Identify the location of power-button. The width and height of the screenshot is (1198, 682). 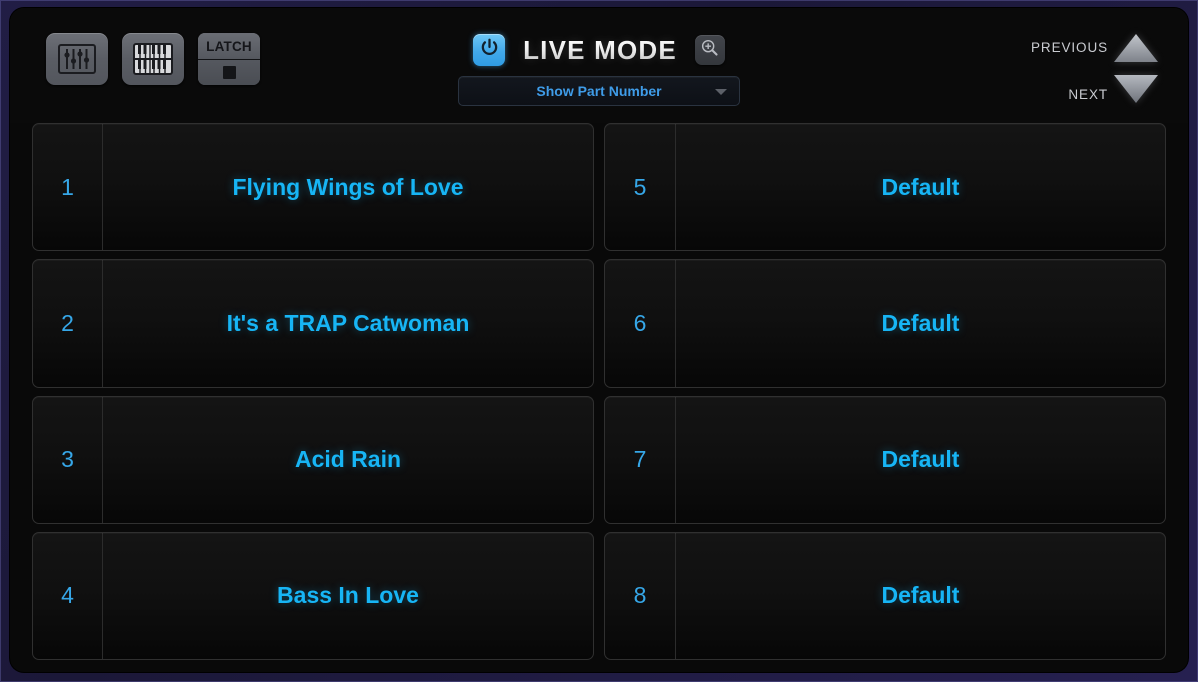
(489, 50).